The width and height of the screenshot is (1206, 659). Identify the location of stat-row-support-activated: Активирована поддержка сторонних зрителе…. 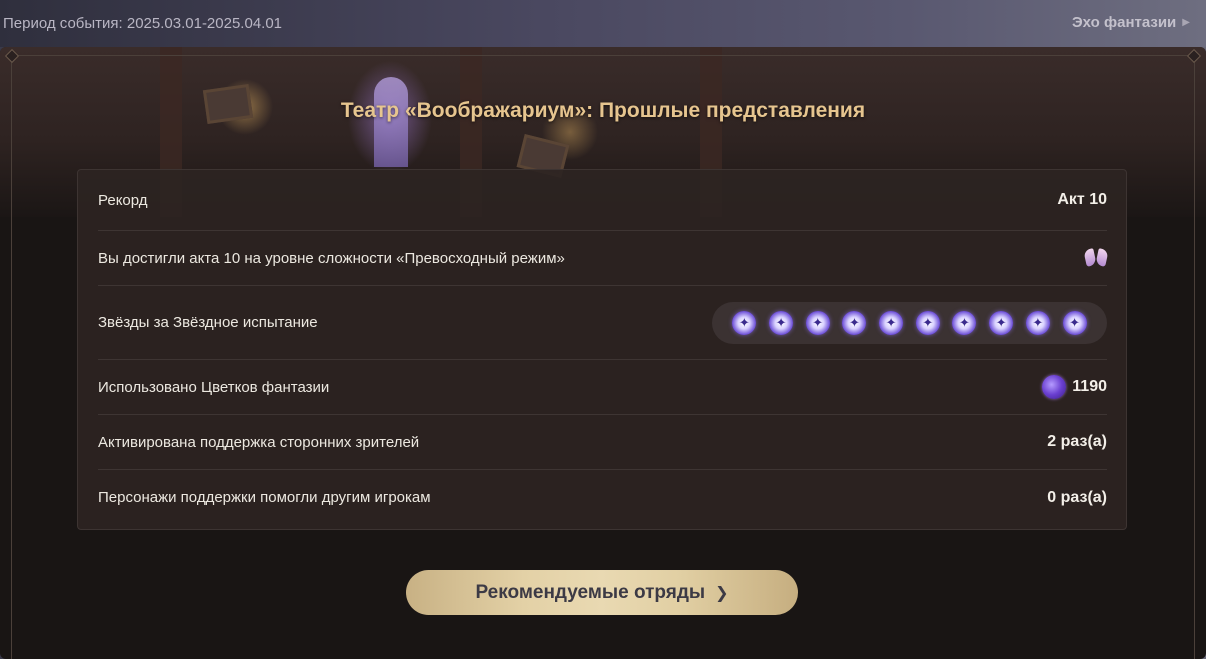
(602, 442).